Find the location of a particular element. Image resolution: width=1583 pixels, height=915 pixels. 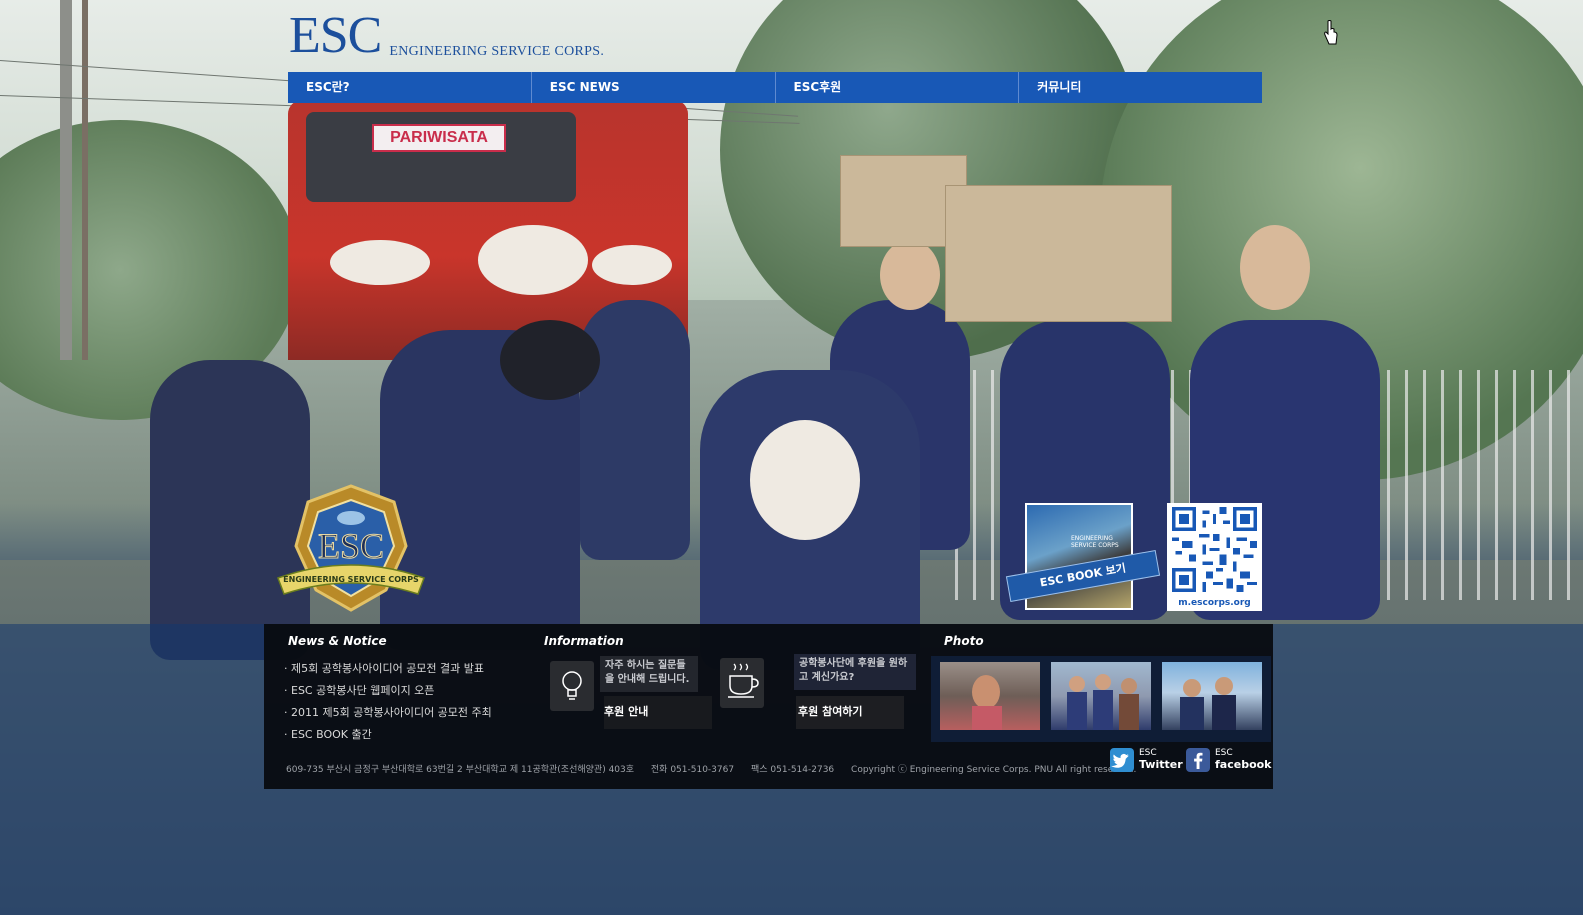

news-item: 2011 제5회 공학봉사아이디어 공모전 주최 is located at coordinates (388, 715).